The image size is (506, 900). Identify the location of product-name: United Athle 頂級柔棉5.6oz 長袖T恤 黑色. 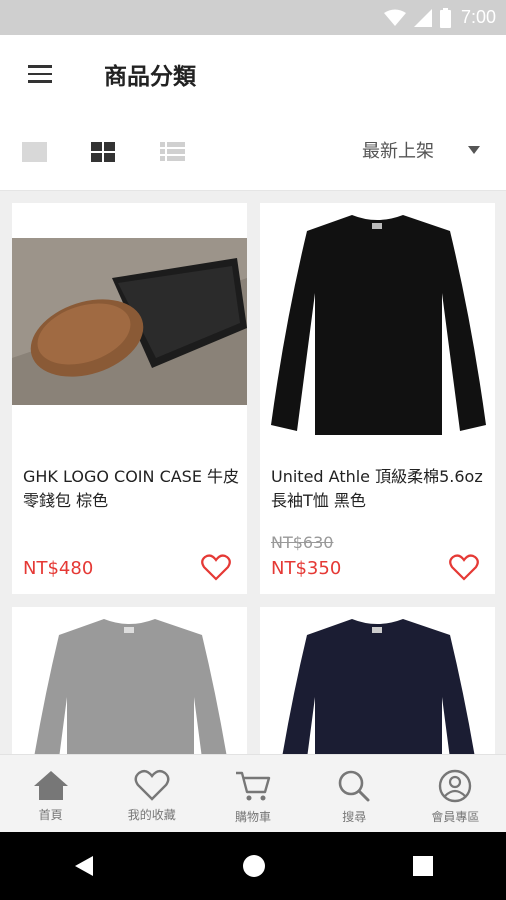
(377, 488).